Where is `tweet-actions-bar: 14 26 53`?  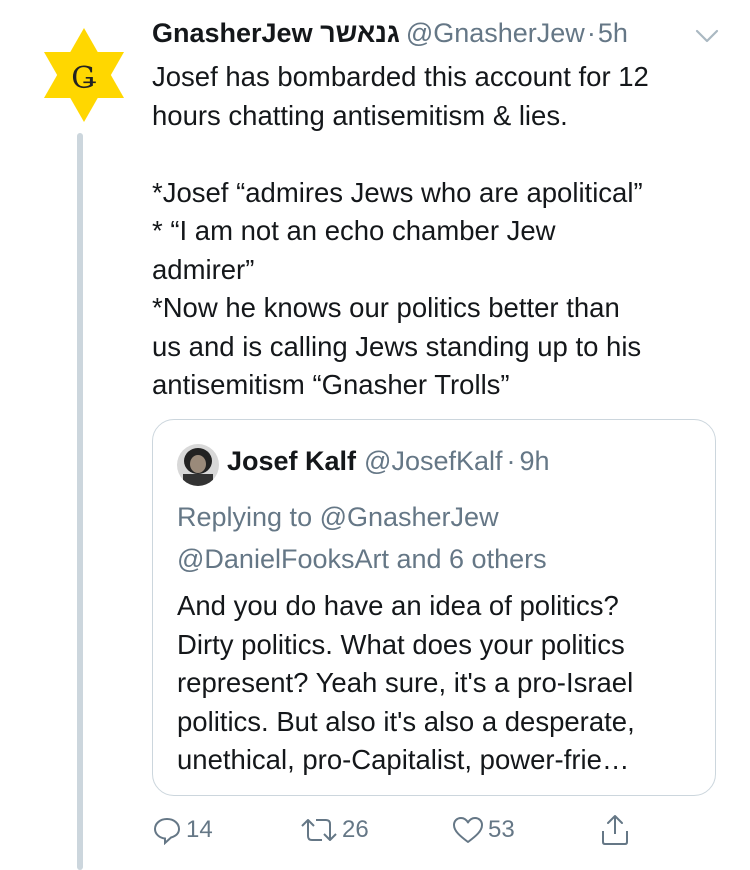
tweet-actions-bar: 14 26 53 is located at coordinates (412, 832).